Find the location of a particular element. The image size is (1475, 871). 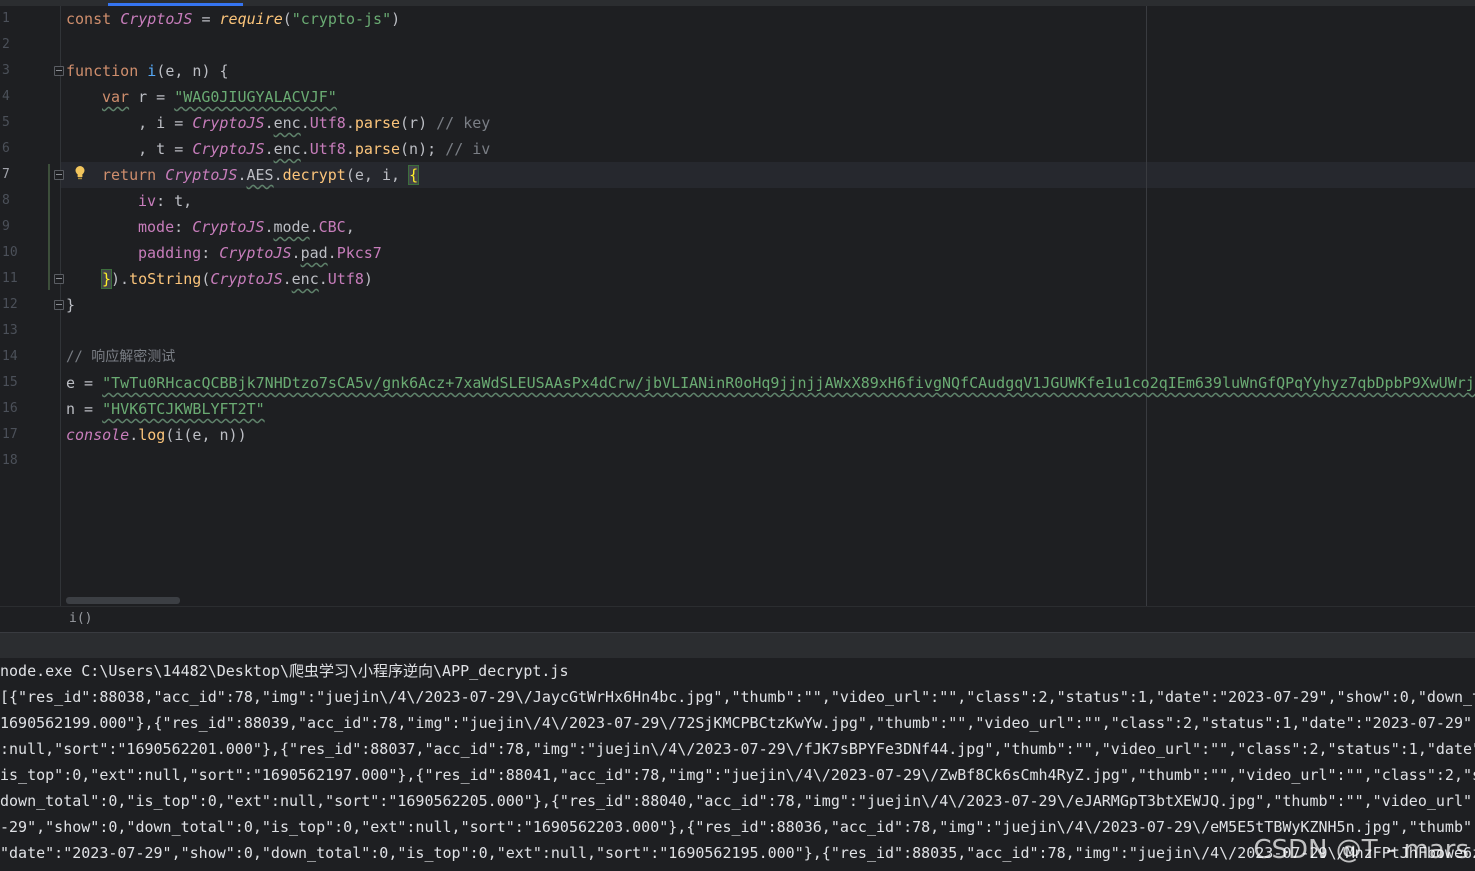

line-number: 16 is located at coordinates (12, 409).